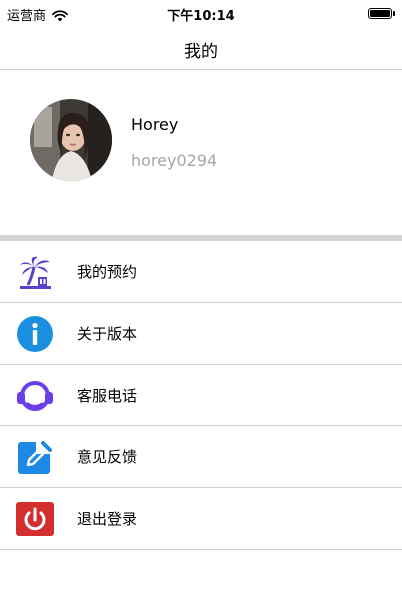 This screenshot has height=607, width=402. Describe the element at coordinates (35, 396) in the screenshot. I see `headset-icon` at that location.